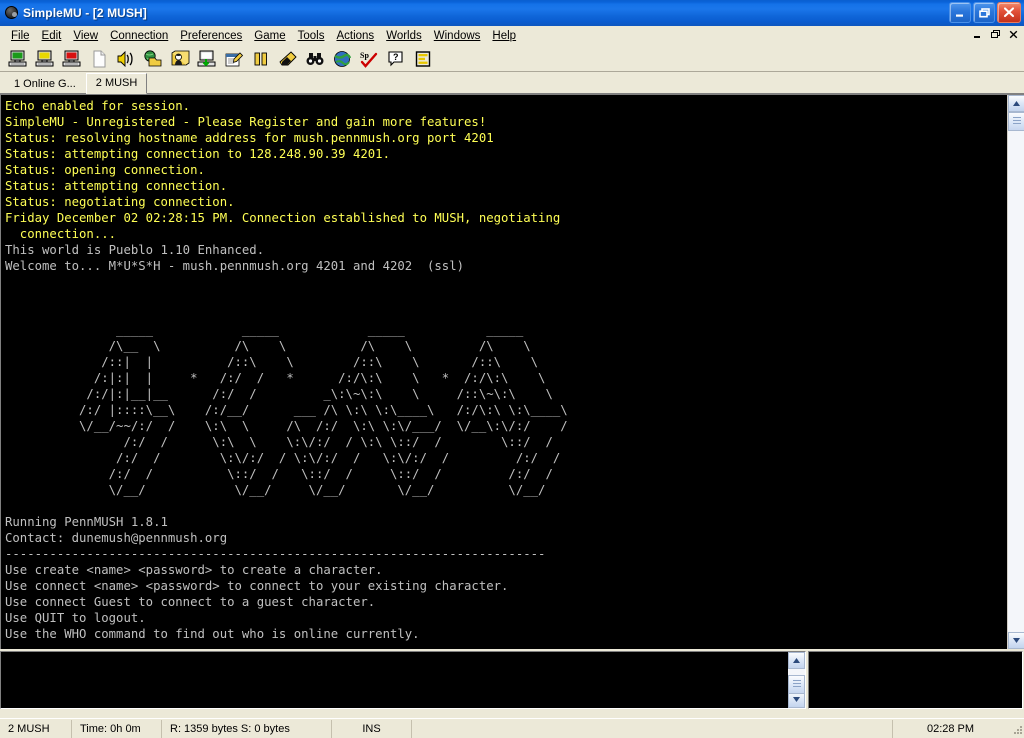  Describe the element at coordinates (44, 59) in the screenshot. I see `disconnect-world-icon` at that location.